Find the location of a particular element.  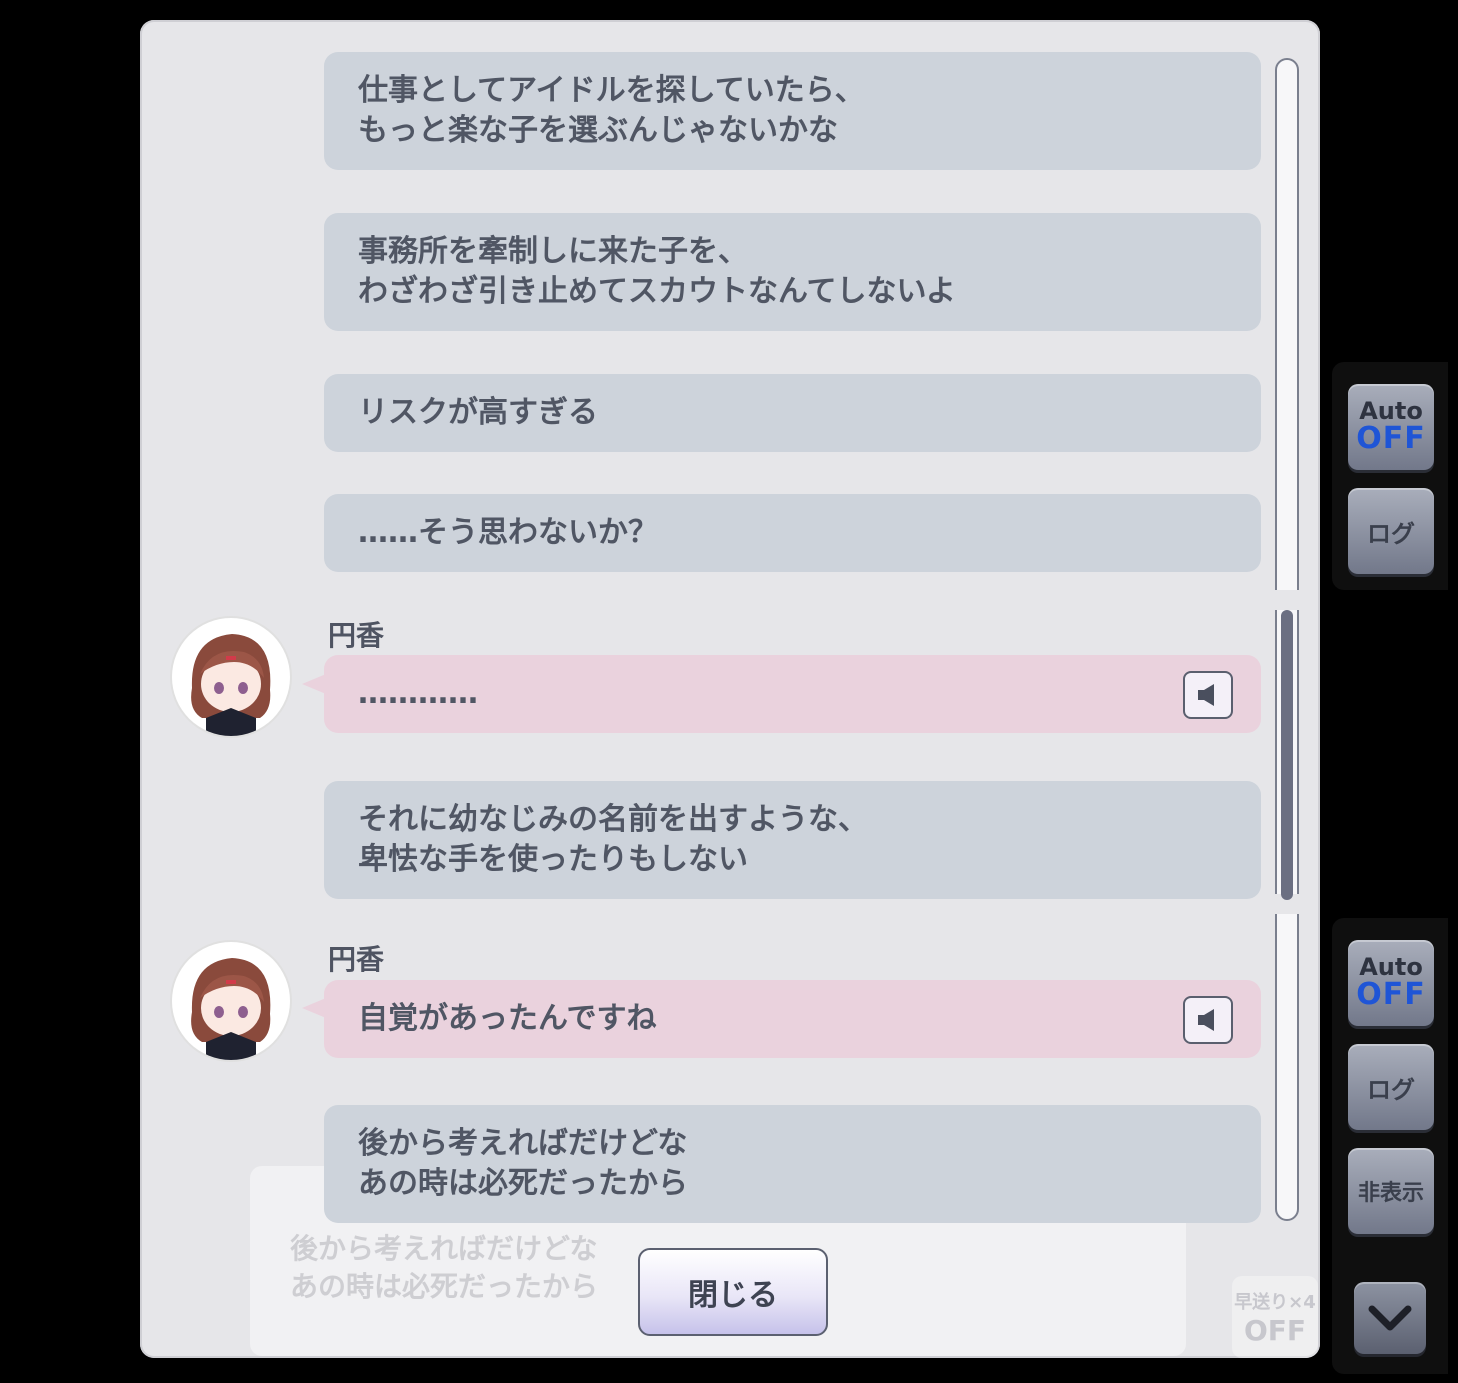

message-text: 自覚があったんですね is located at coordinates (507, 1018).